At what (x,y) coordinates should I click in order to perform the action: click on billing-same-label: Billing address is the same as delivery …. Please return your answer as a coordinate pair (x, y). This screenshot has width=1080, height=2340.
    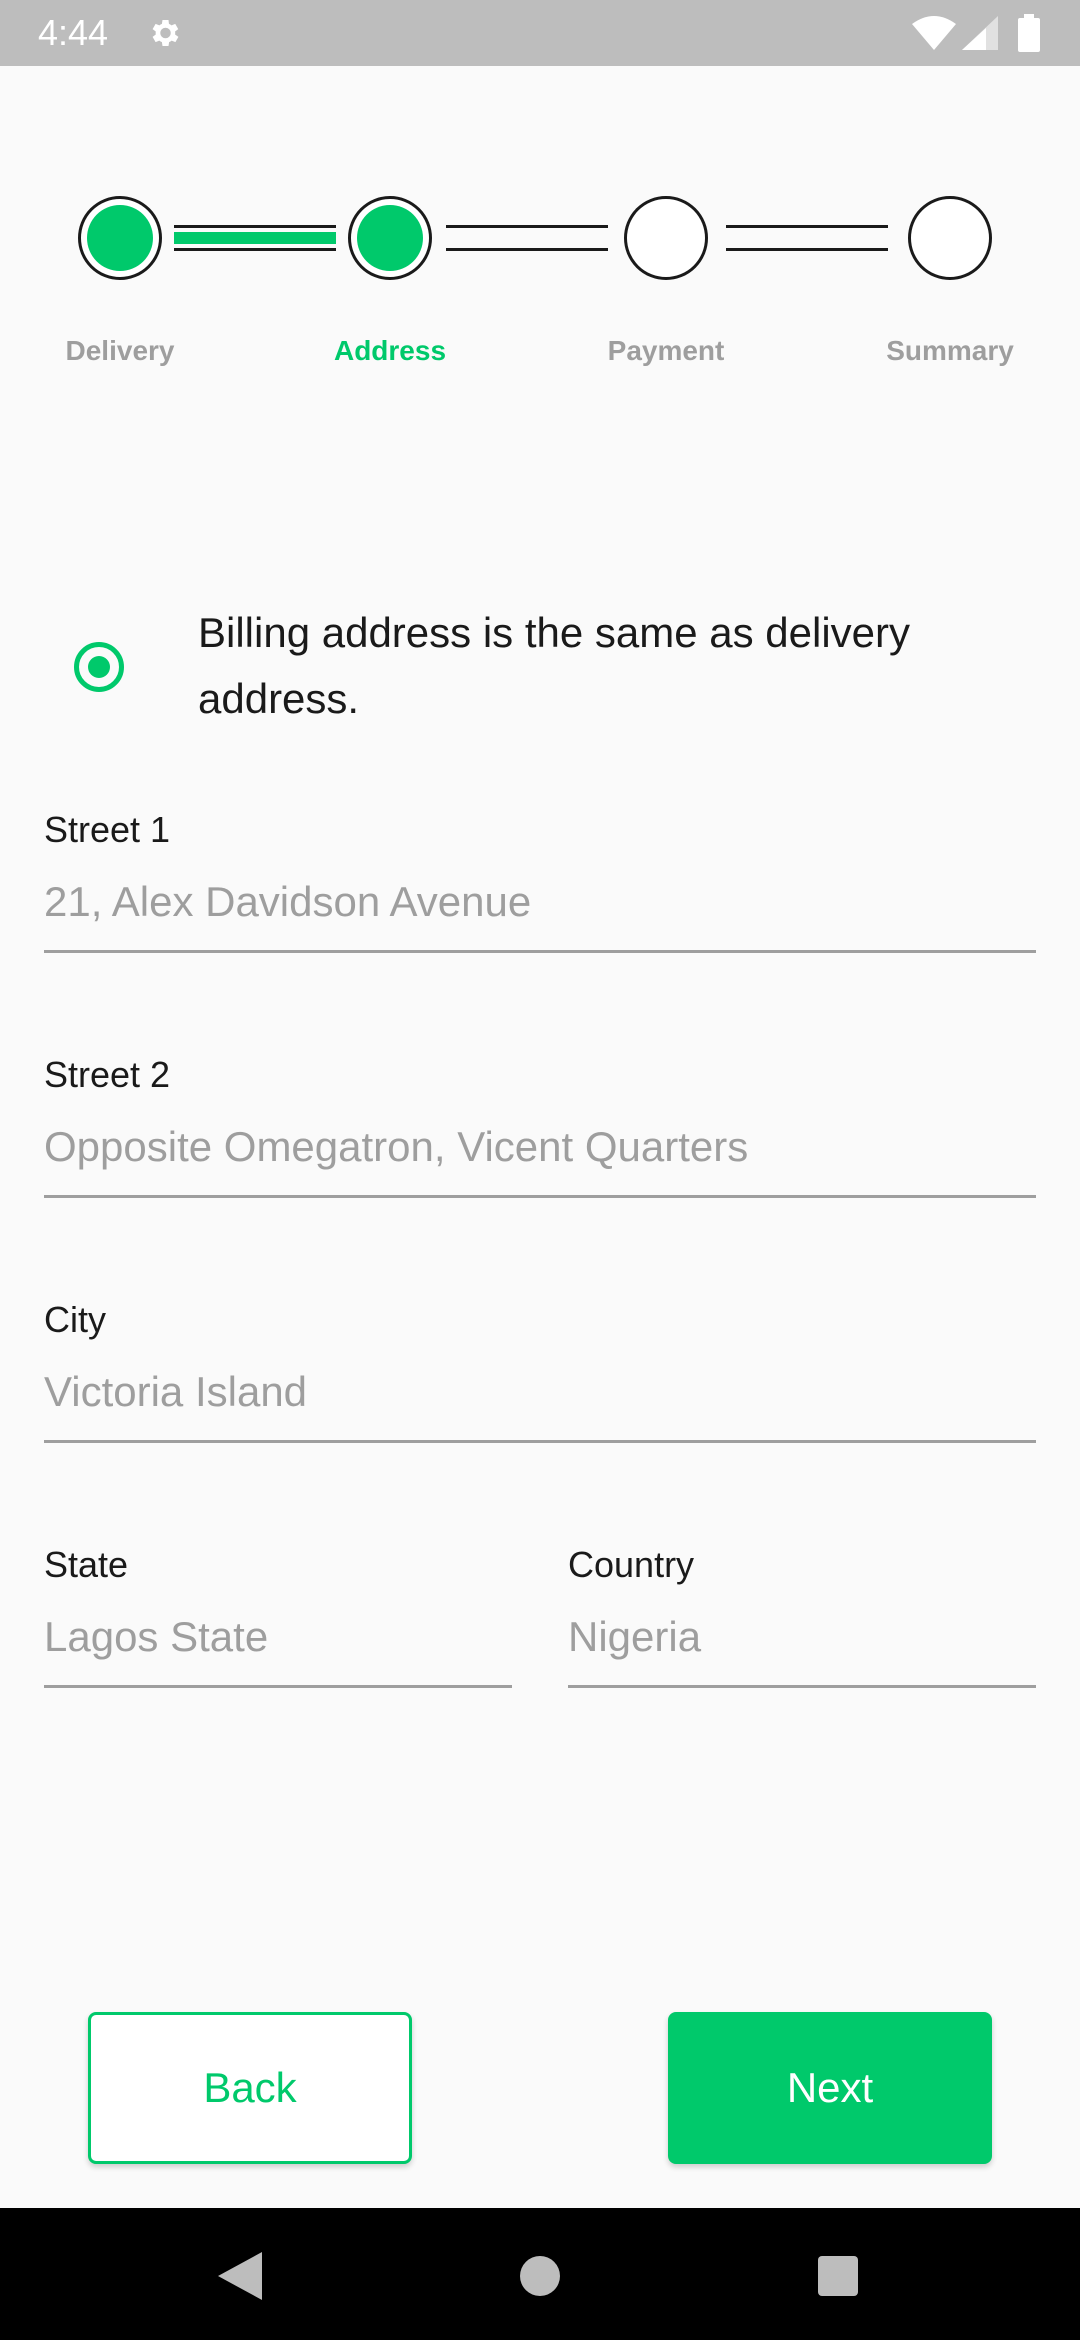
    Looking at the image, I should click on (554, 665).